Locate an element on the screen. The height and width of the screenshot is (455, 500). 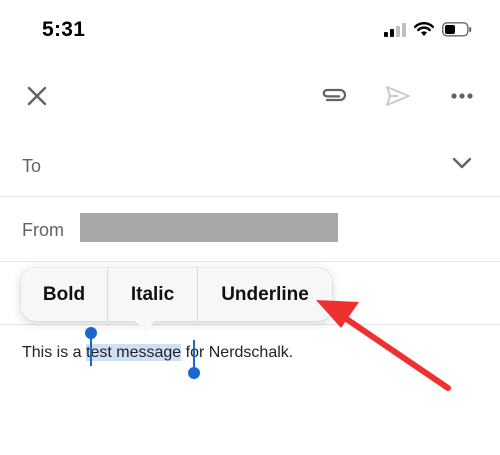
from-label: From is located at coordinates (43, 230).